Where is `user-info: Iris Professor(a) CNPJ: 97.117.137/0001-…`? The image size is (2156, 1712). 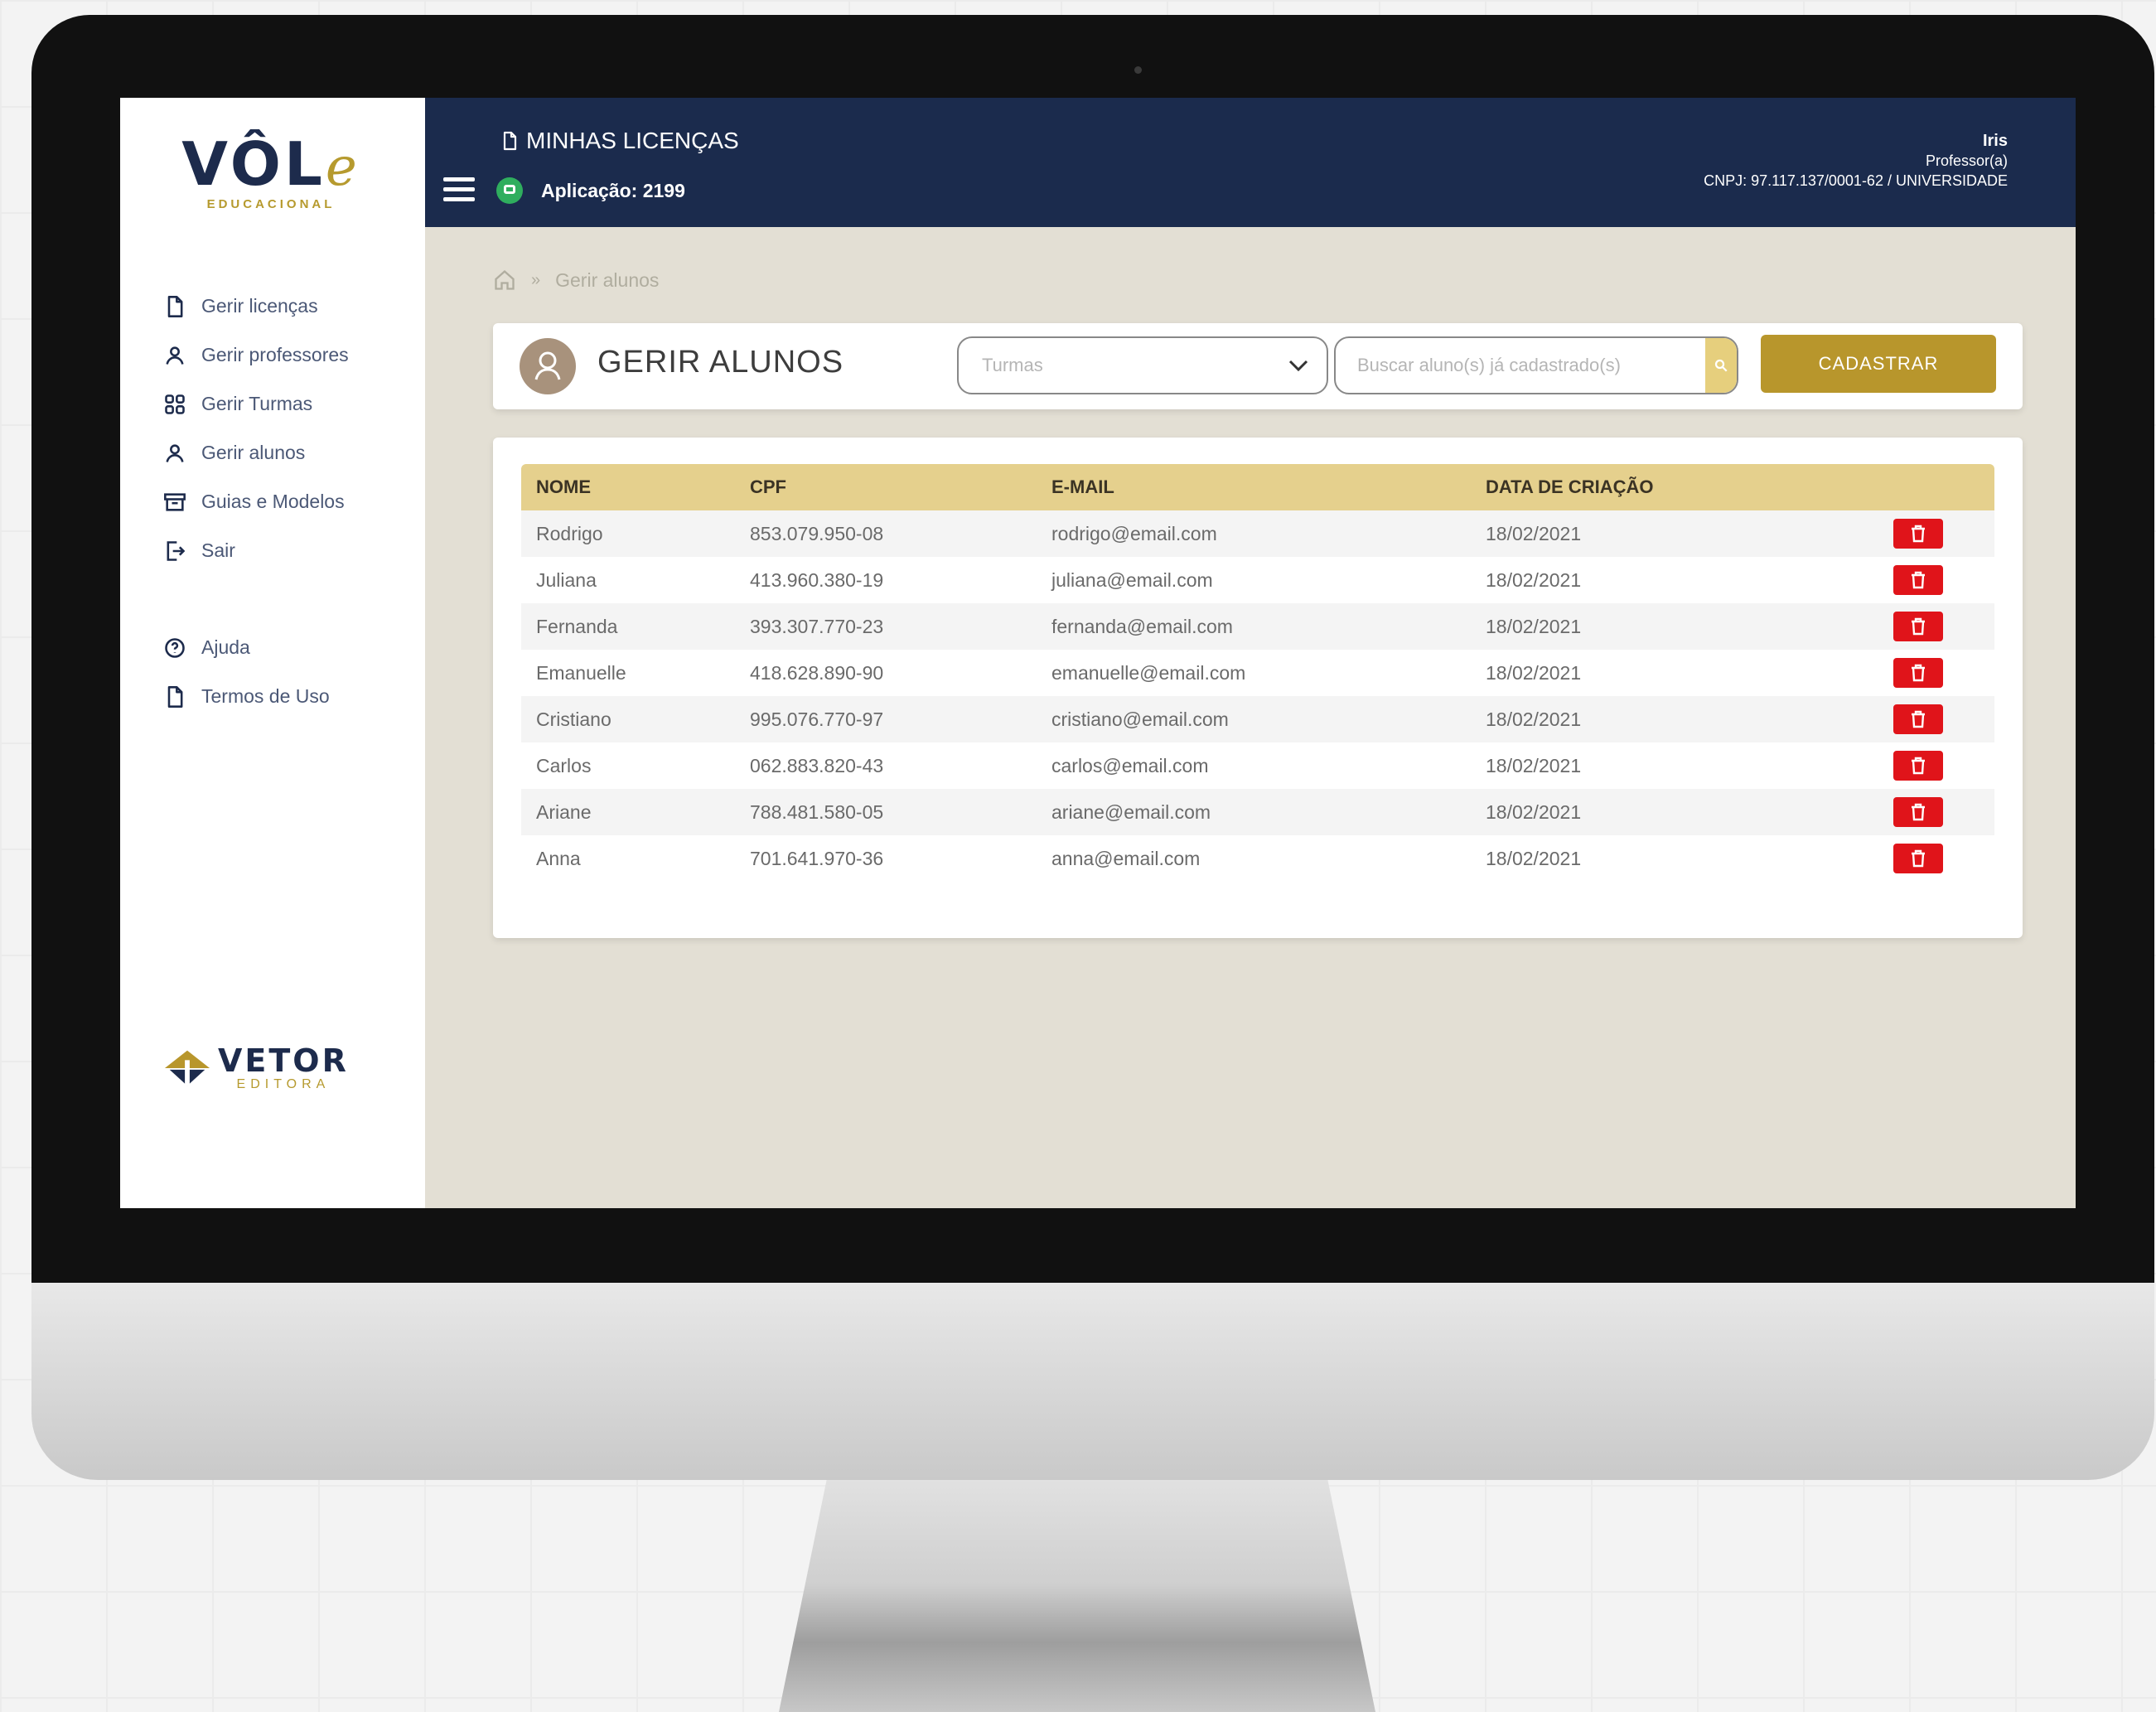 user-info: Iris Professor(a) CNPJ: 97.117.137/0001-… is located at coordinates (1856, 161).